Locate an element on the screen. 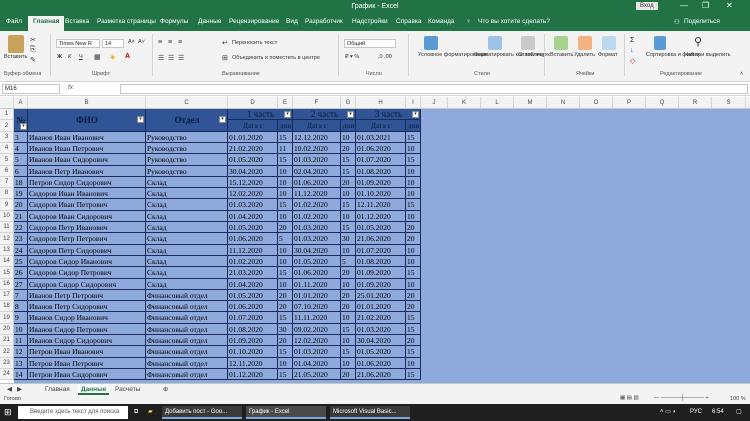  column-header: E is located at coordinates (285, 103).